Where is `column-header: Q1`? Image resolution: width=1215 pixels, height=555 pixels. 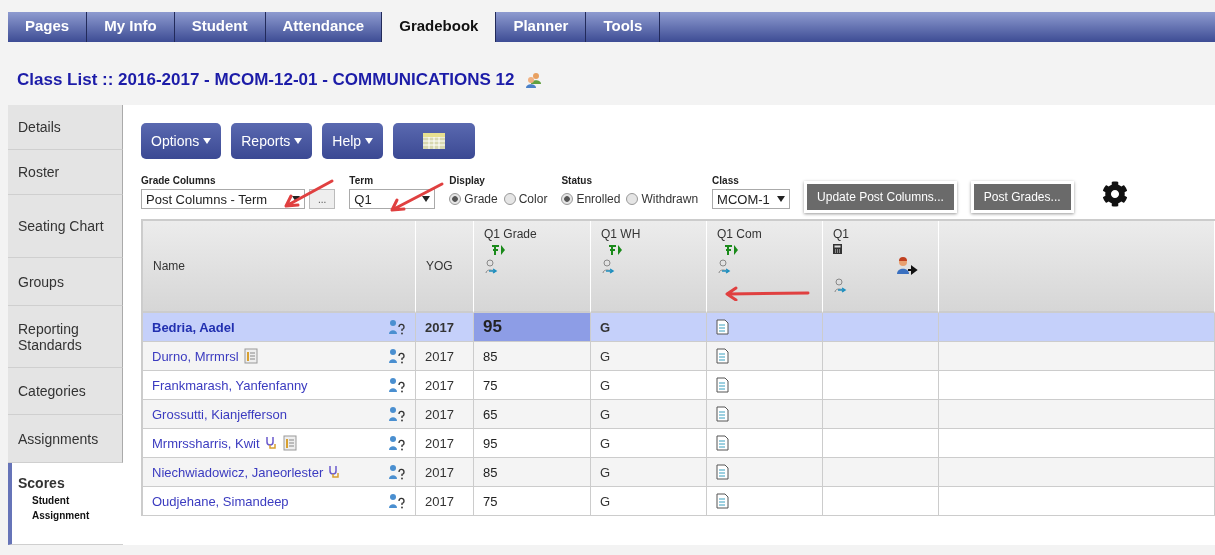
column-header: Q1 is located at coordinates (841, 234).